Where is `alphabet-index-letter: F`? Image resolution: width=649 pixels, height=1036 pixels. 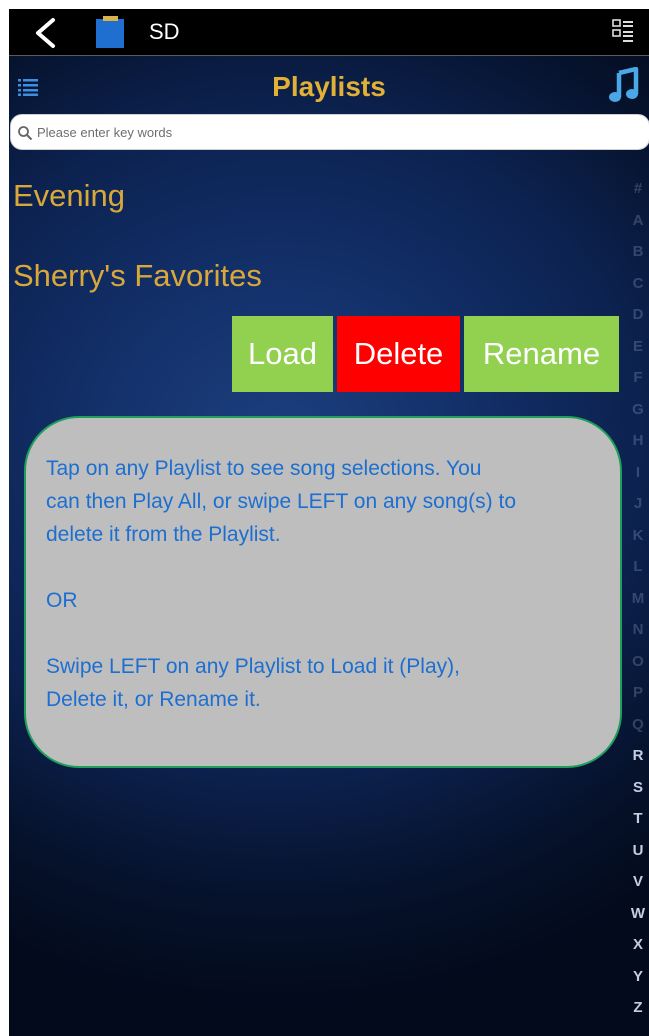 alphabet-index-letter: F is located at coordinates (638, 378).